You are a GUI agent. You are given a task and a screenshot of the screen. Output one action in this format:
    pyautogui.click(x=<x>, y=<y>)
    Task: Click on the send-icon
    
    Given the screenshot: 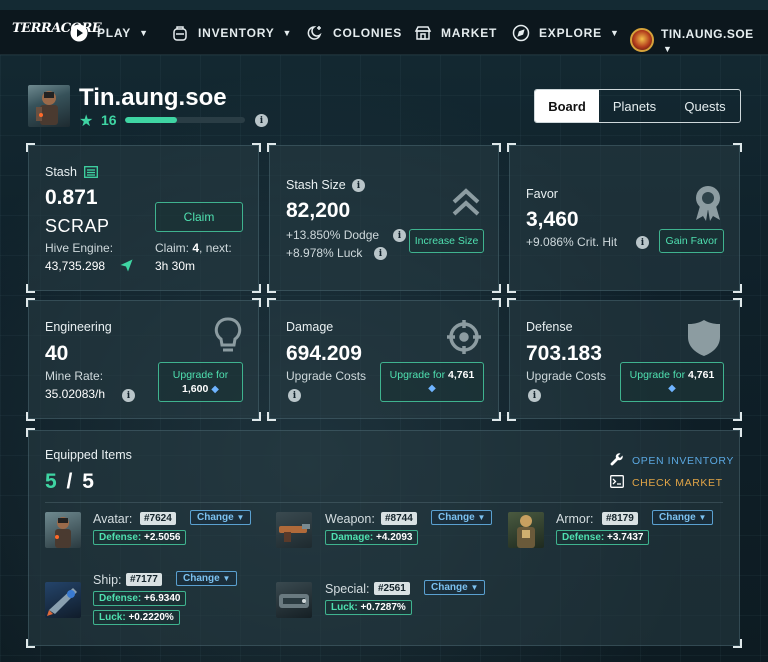 What is the action you would take?
    pyautogui.click(x=126, y=268)
    